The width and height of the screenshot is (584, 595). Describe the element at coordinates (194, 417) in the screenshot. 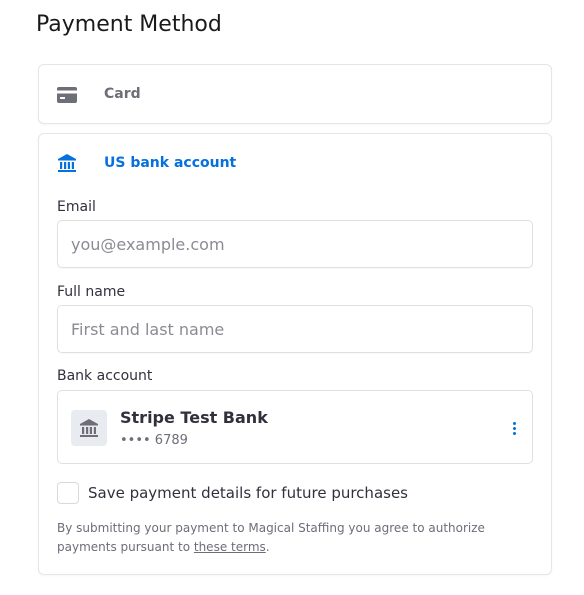

I see `bank-name: Stripe Test Bank` at that location.